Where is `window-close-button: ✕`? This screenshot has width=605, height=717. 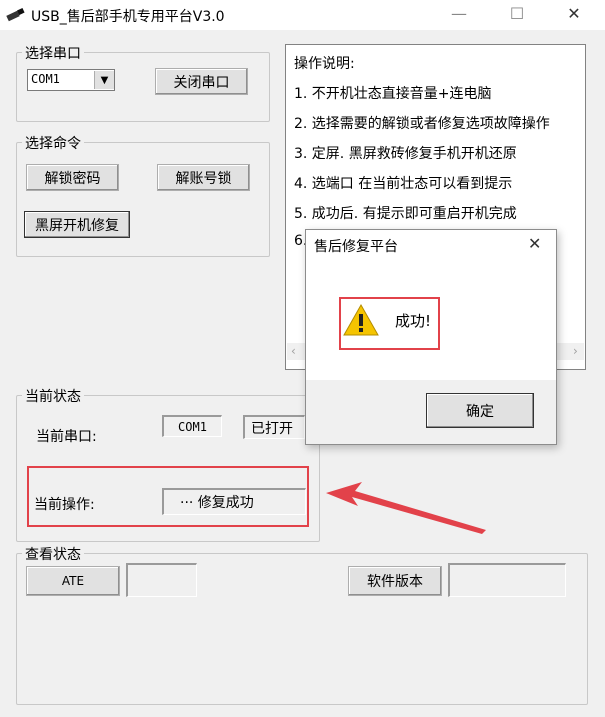 window-close-button: ✕ is located at coordinates (574, 14).